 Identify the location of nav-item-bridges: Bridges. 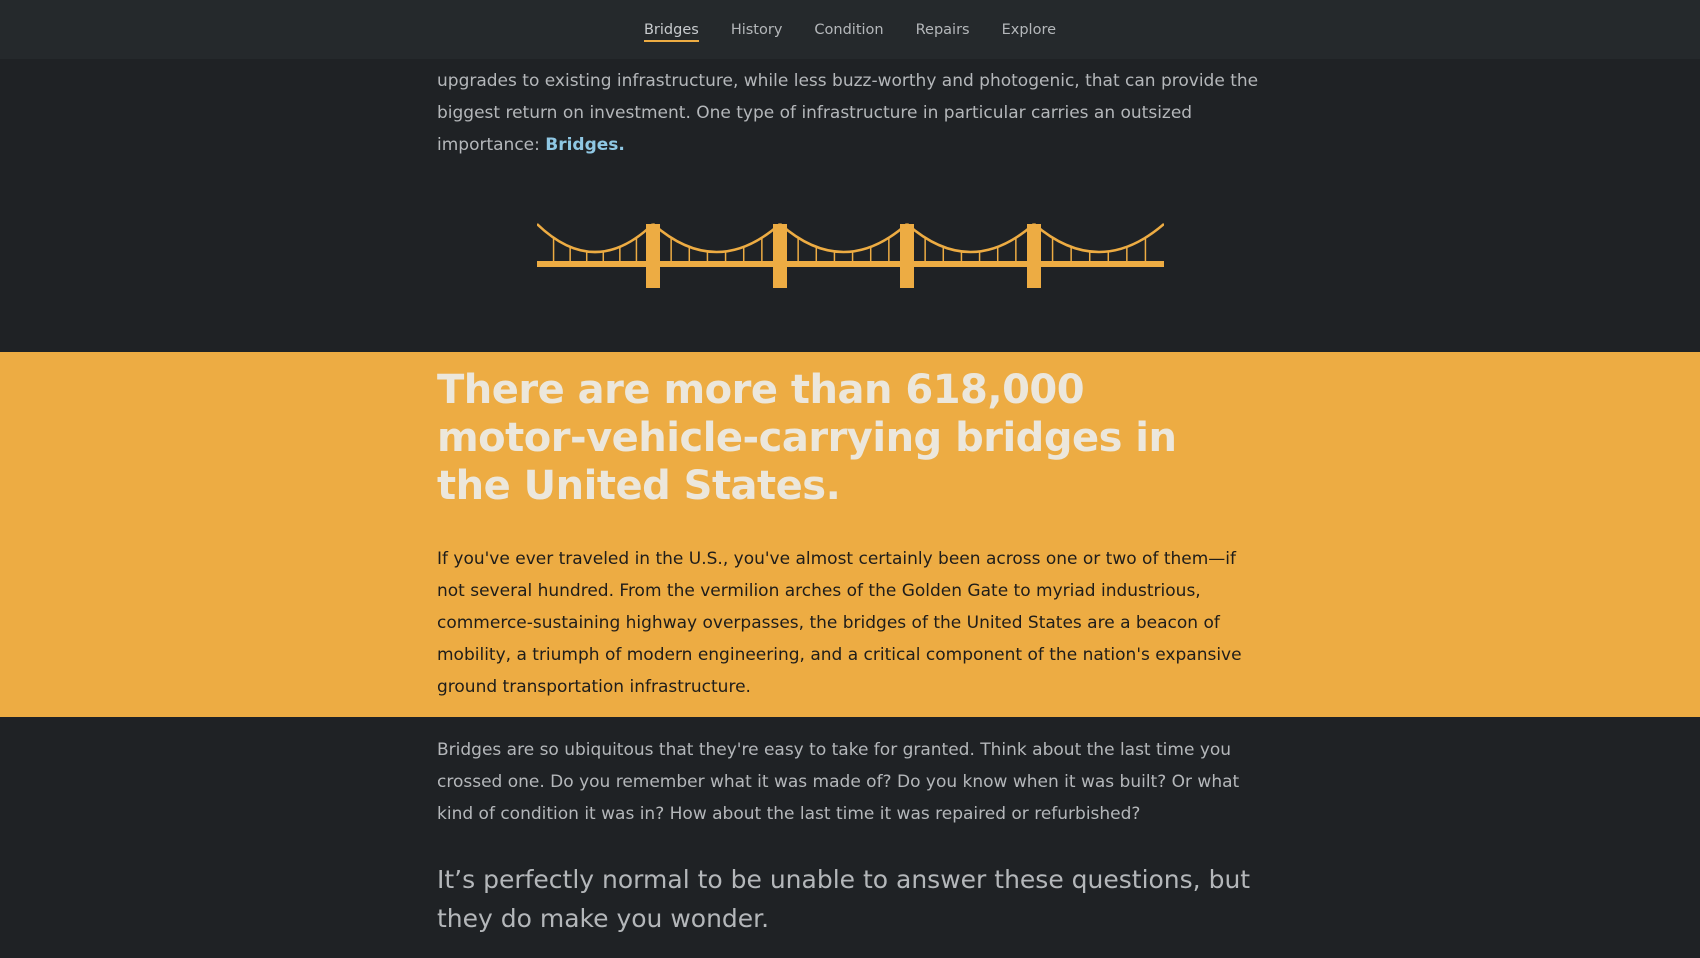
(671, 32).